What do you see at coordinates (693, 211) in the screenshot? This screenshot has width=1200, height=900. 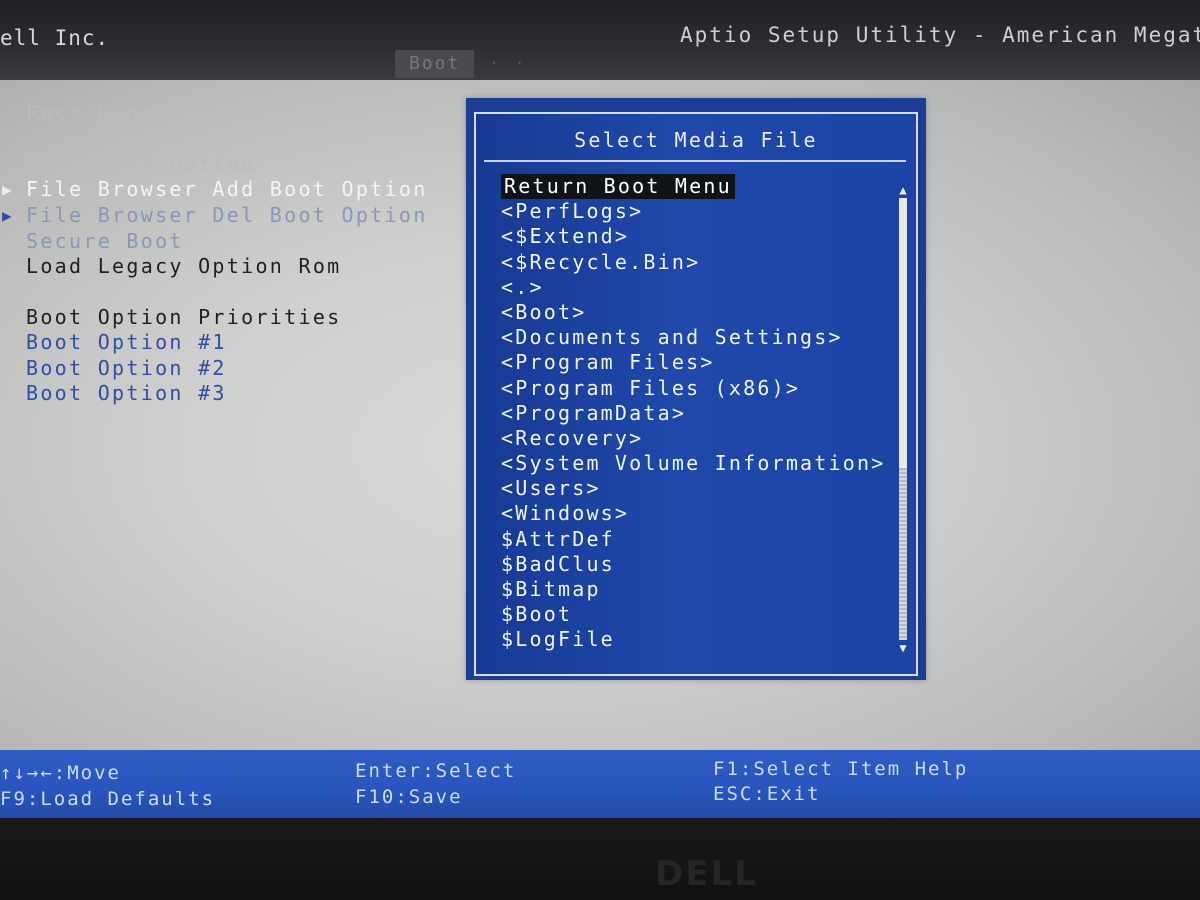 I see `media-file-item: <PerfLogs>` at bounding box center [693, 211].